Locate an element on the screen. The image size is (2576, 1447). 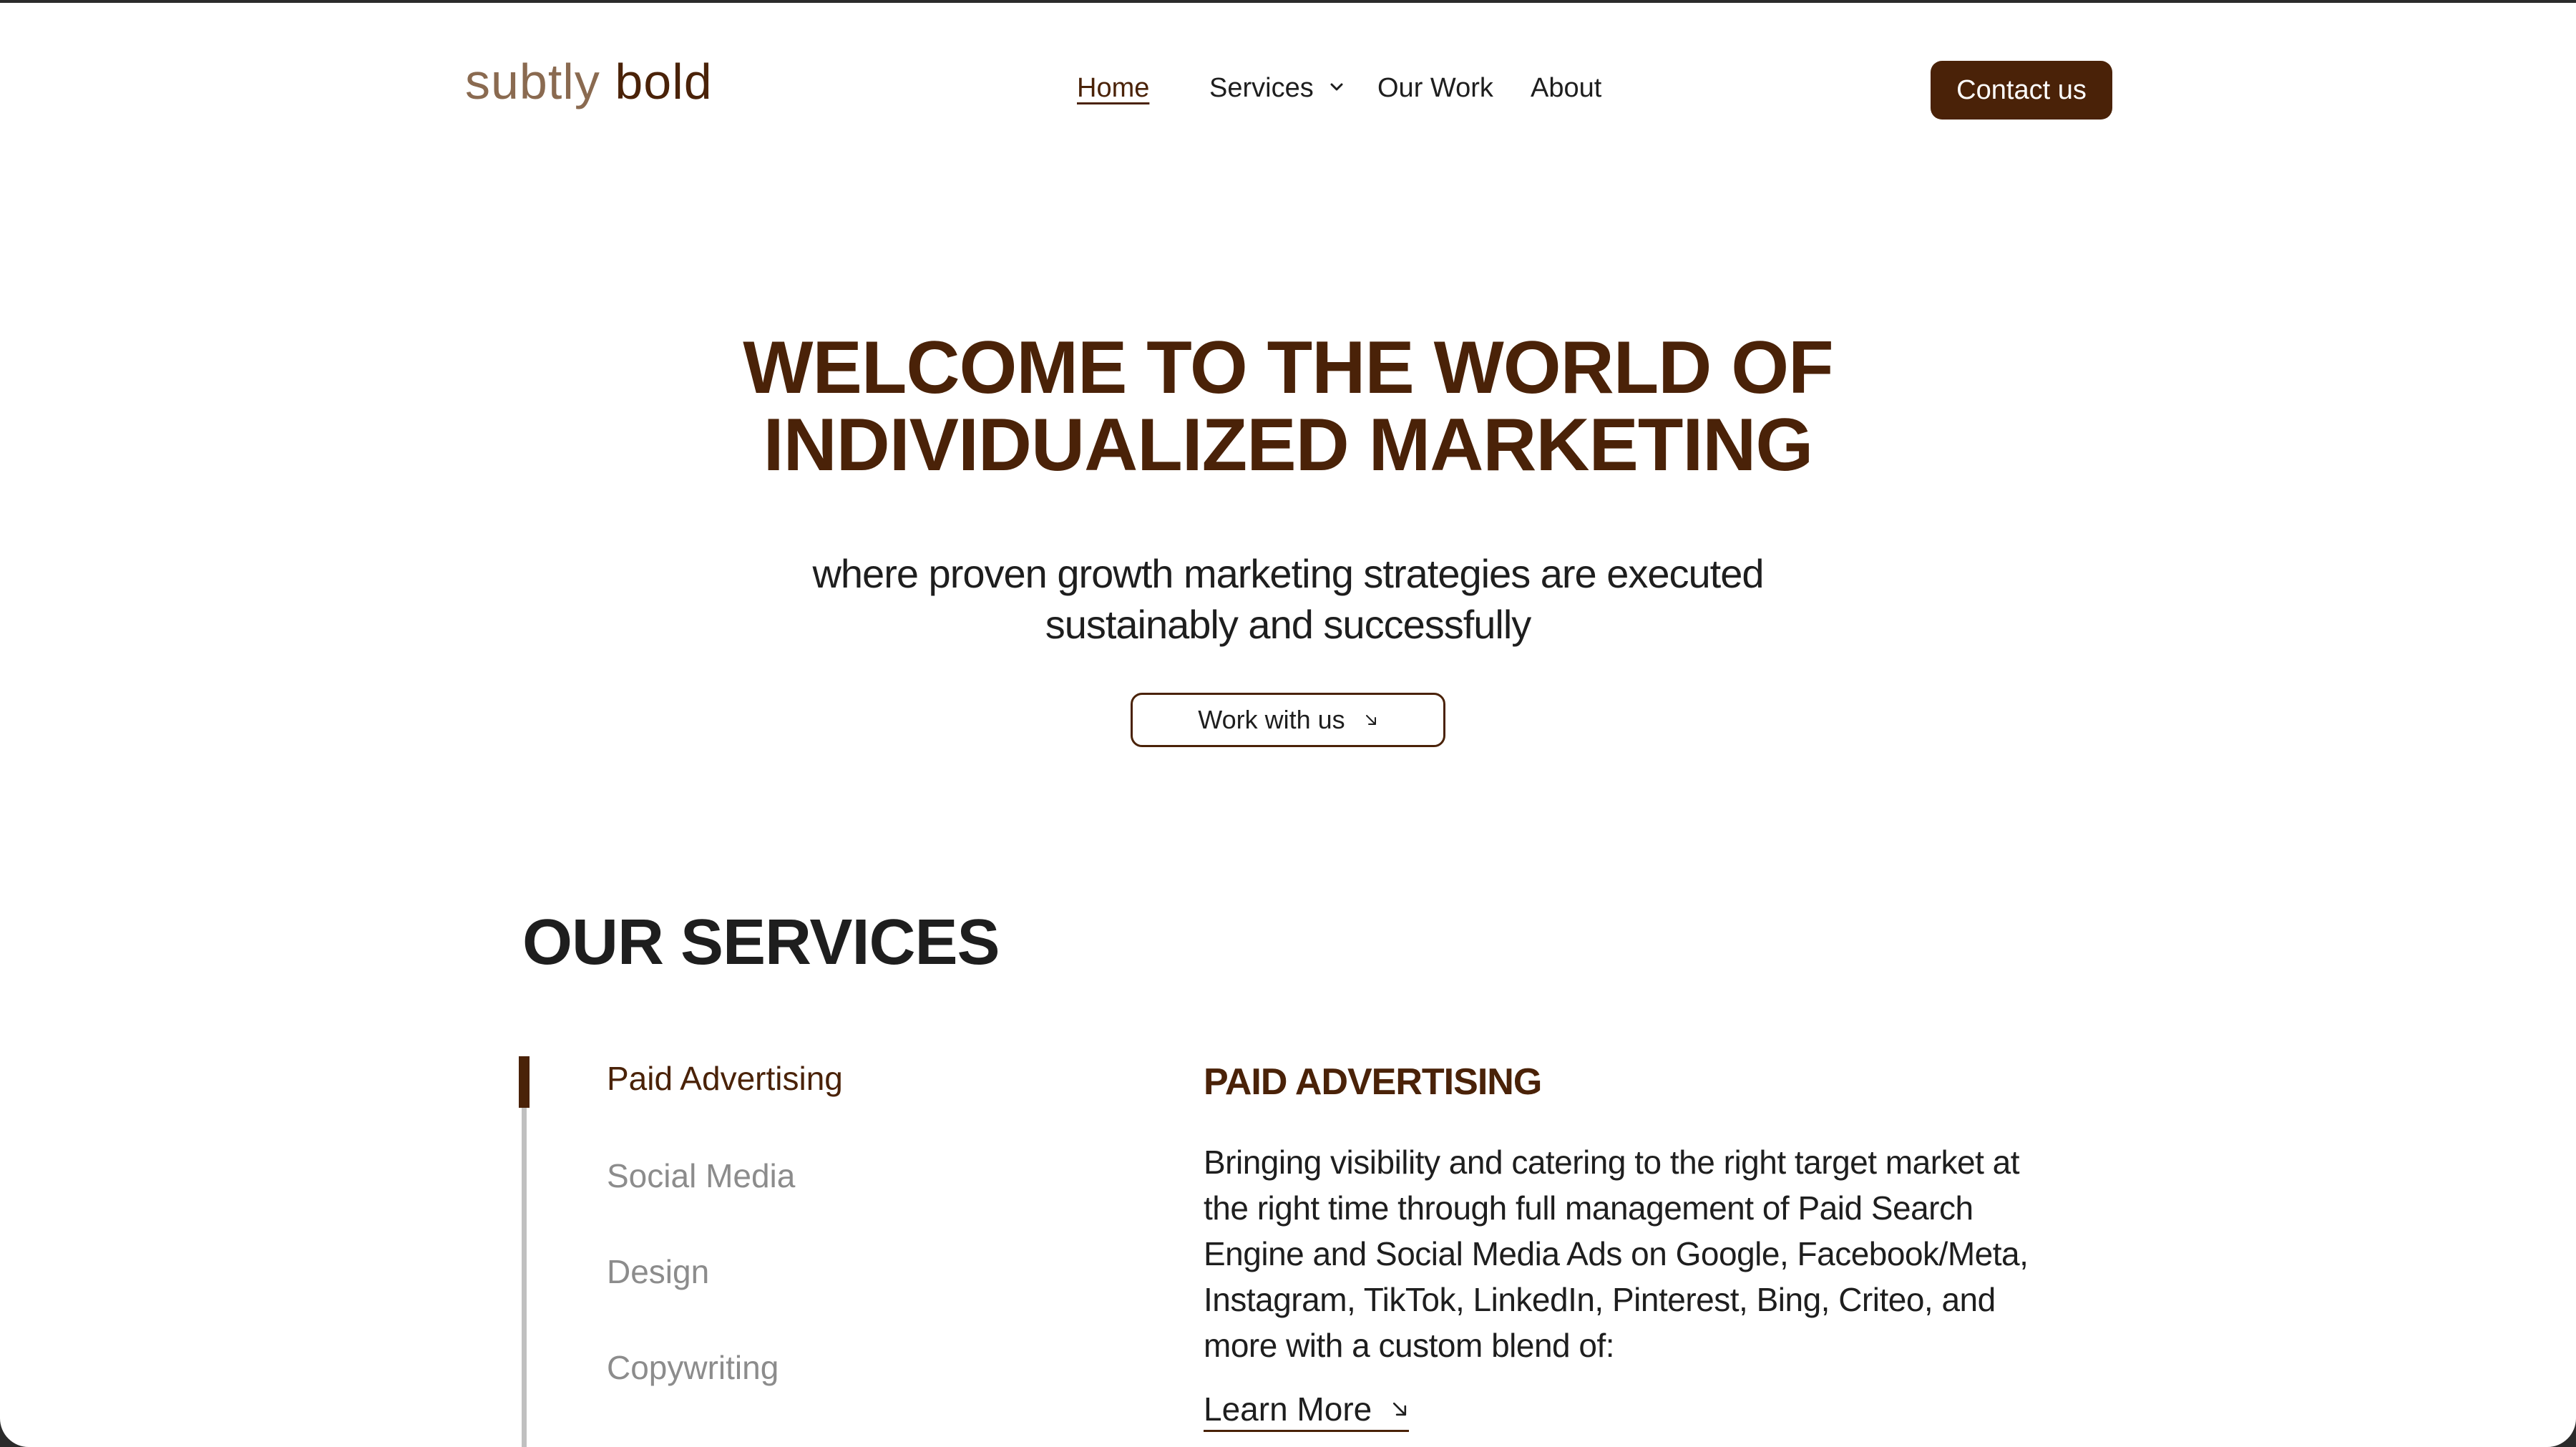
contact-us-button: Contact us is located at coordinates (2021, 90).